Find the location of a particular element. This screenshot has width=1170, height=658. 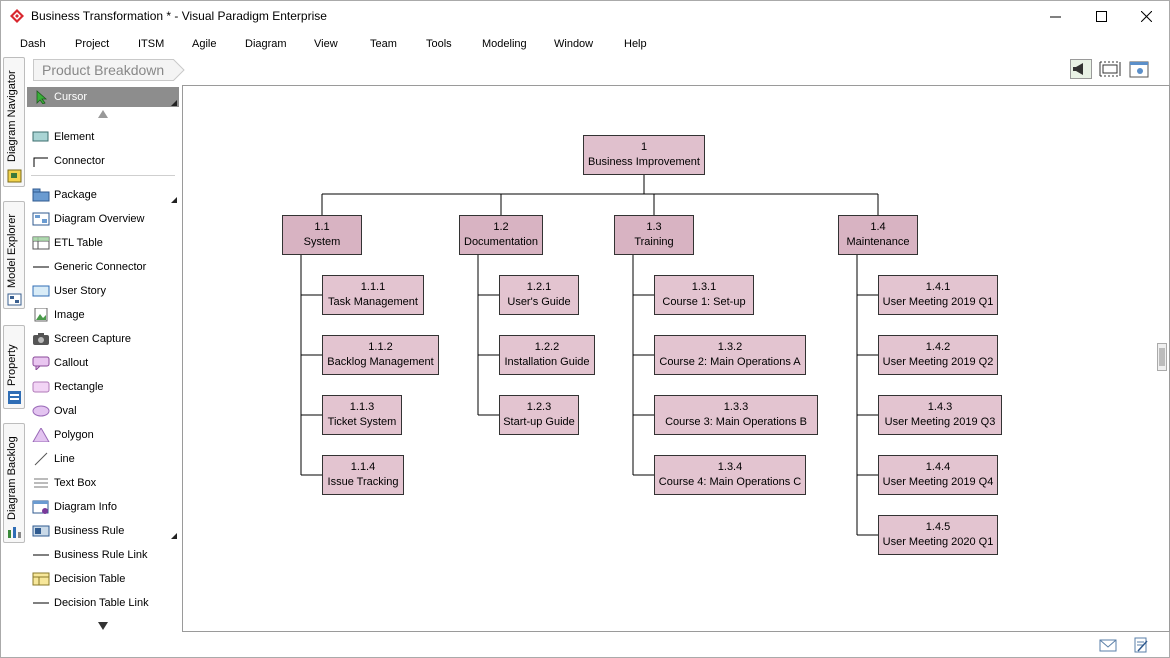

palette-element: Element is located at coordinates (103, 137).